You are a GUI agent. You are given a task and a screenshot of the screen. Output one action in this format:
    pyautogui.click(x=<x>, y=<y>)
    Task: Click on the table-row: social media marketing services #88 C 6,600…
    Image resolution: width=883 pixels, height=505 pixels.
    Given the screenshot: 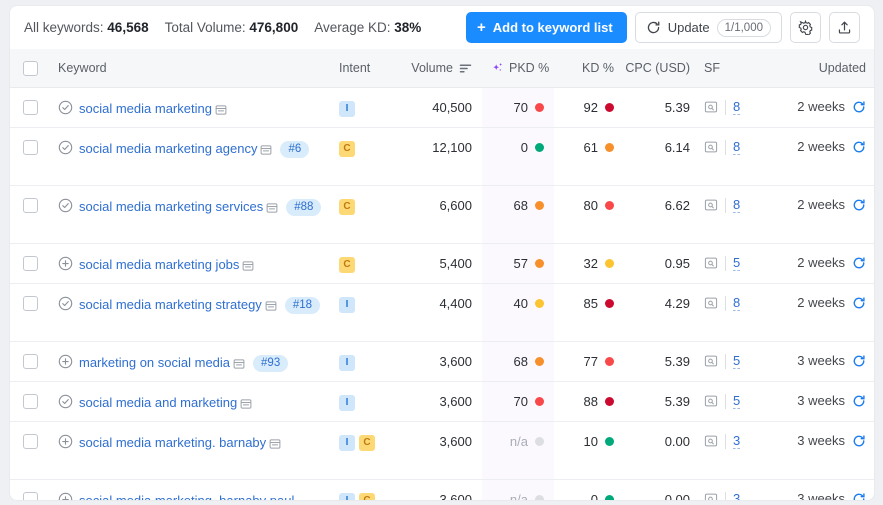 What is the action you would take?
    pyautogui.click(x=442, y=214)
    